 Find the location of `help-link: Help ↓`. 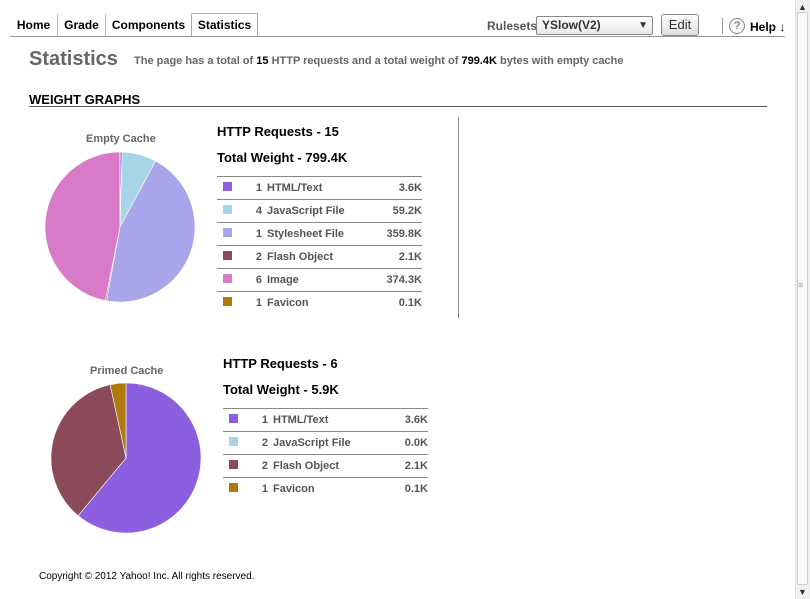

help-link: Help ↓ is located at coordinates (767, 27).